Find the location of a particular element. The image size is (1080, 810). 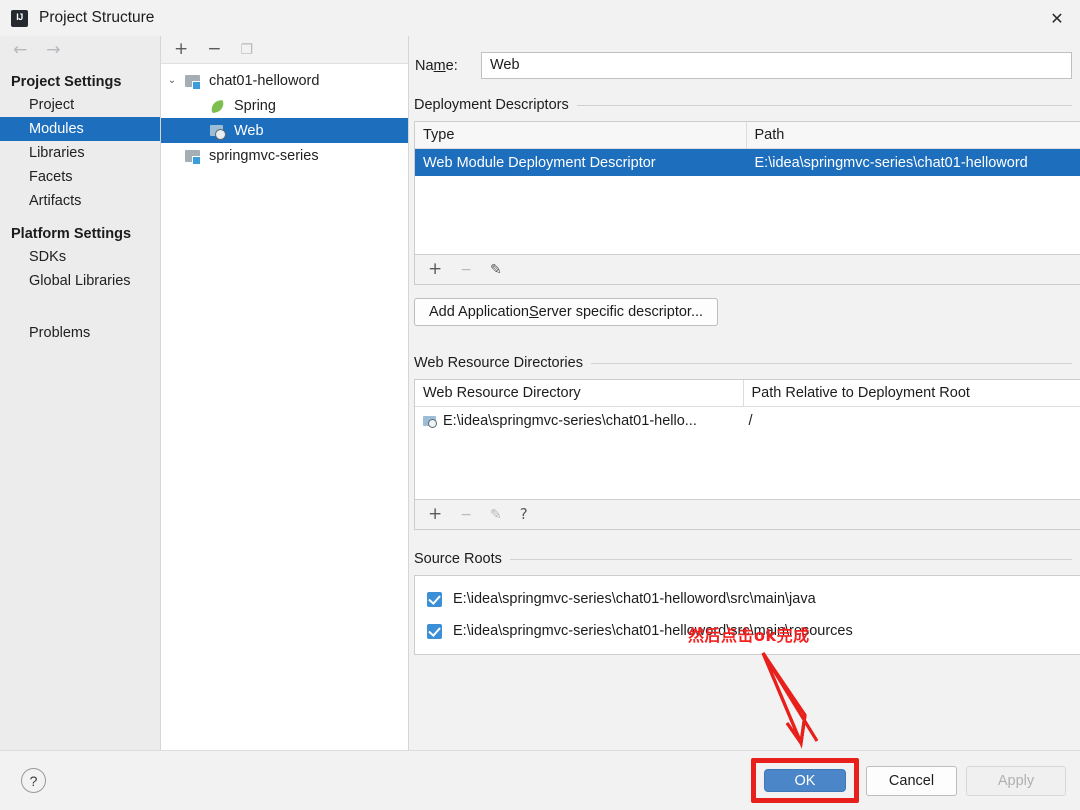

deployment-descriptors-title: Deployment Descriptors is located at coordinates (491, 105).